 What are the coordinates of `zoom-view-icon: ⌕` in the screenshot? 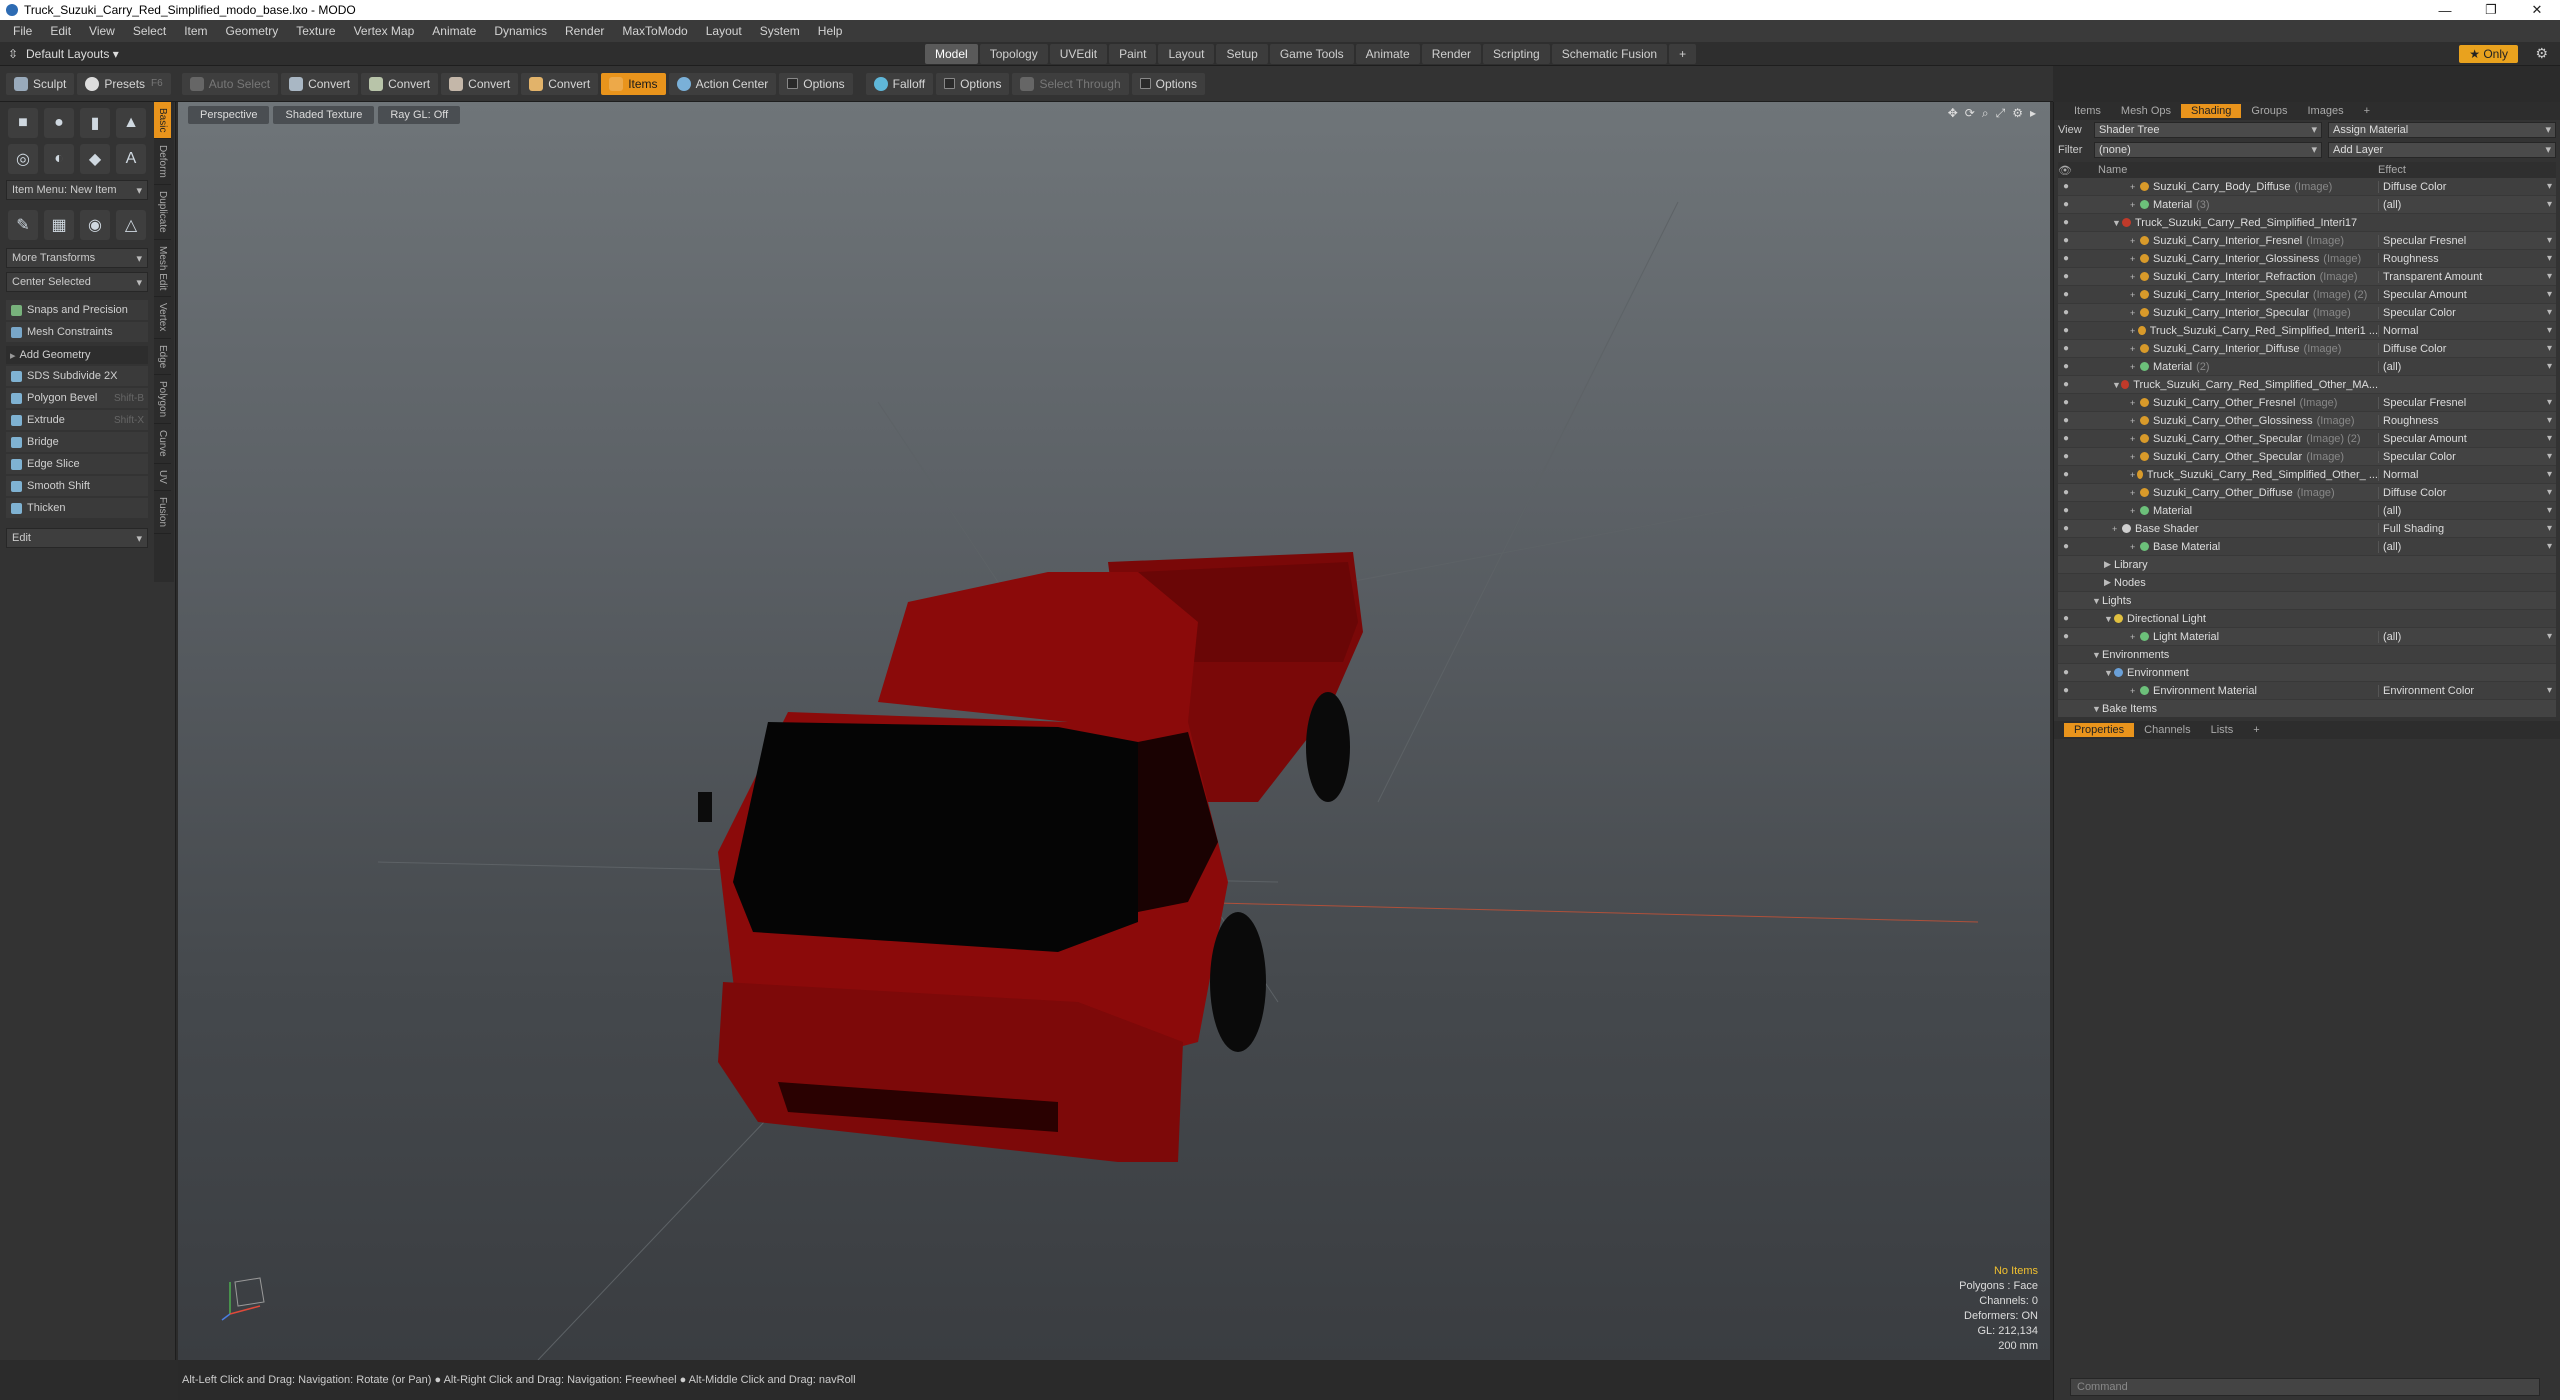 It's located at (1985, 113).